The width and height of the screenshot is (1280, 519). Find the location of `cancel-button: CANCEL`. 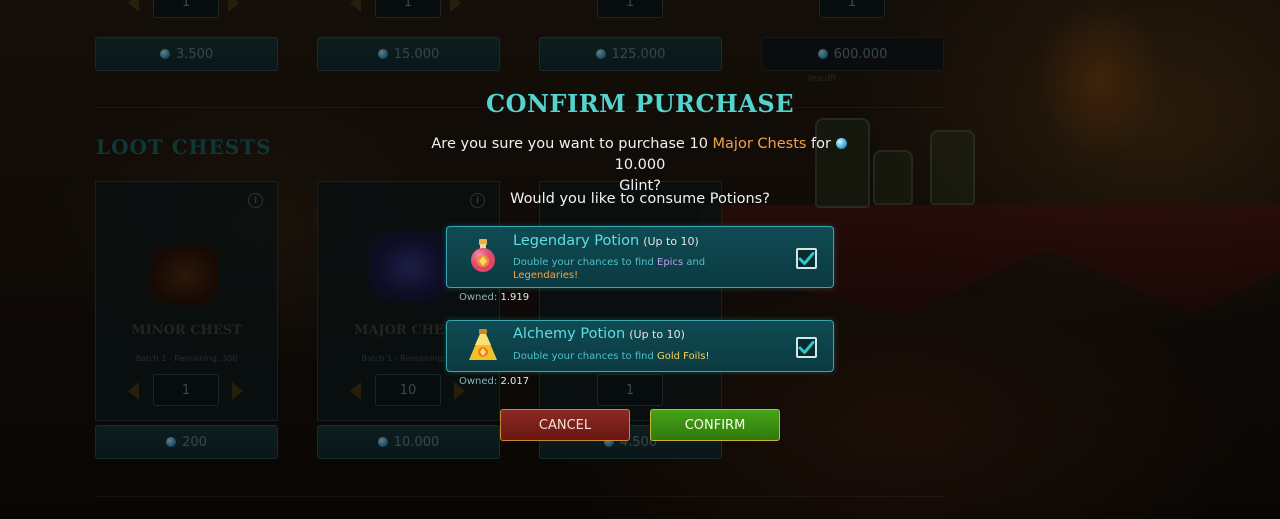

cancel-button: CANCEL is located at coordinates (565, 425).